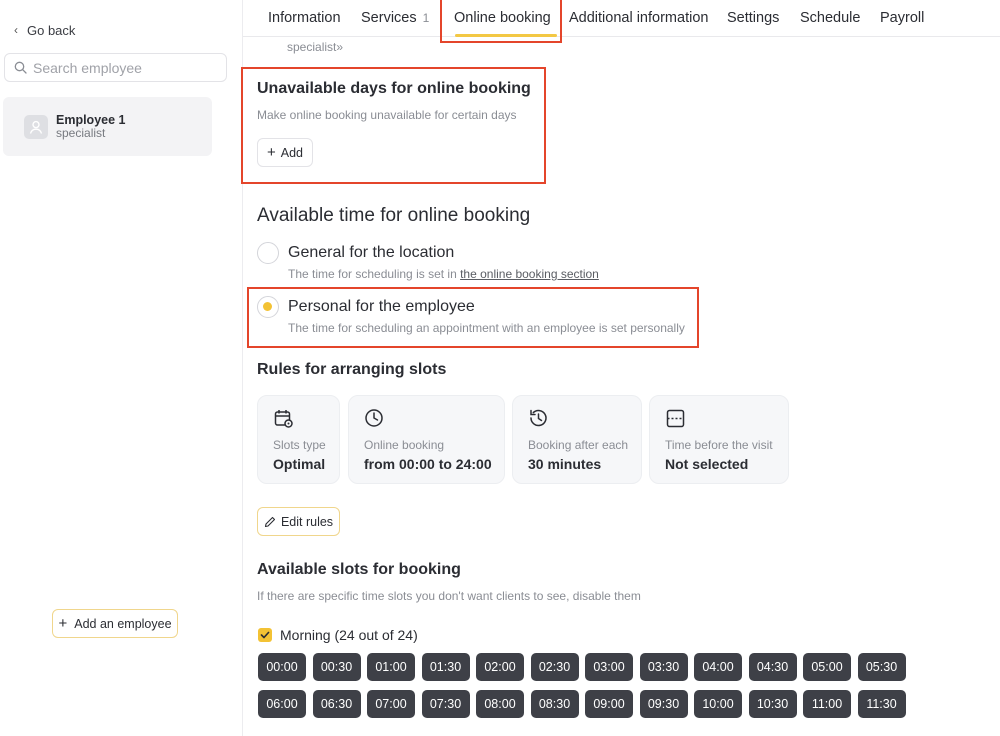 The image size is (1000, 736). What do you see at coordinates (428, 464) in the screenshot?
I see `rule-value: from 00:00 to 24:00` at bounding box center [428, 464].